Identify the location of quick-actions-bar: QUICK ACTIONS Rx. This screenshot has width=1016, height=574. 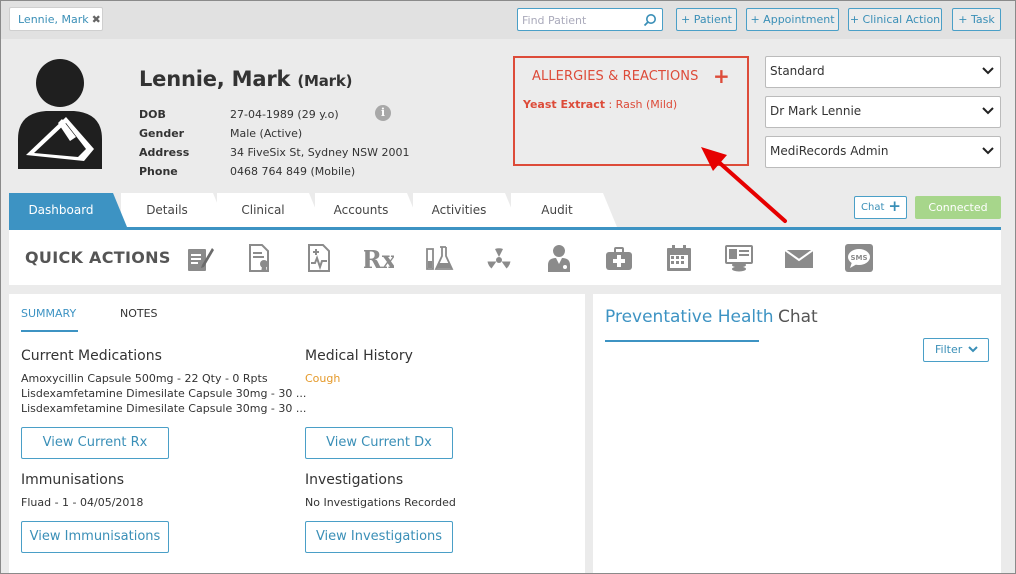
(505, 257).